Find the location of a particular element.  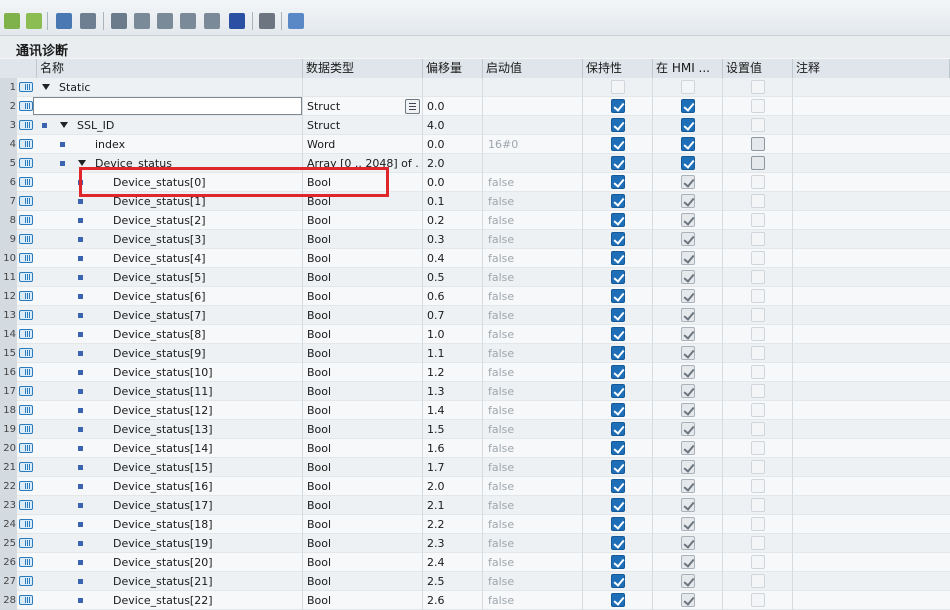

table-row: 21 Device_status[15] Bool 1.7 false is located at coordinates (475, 467).